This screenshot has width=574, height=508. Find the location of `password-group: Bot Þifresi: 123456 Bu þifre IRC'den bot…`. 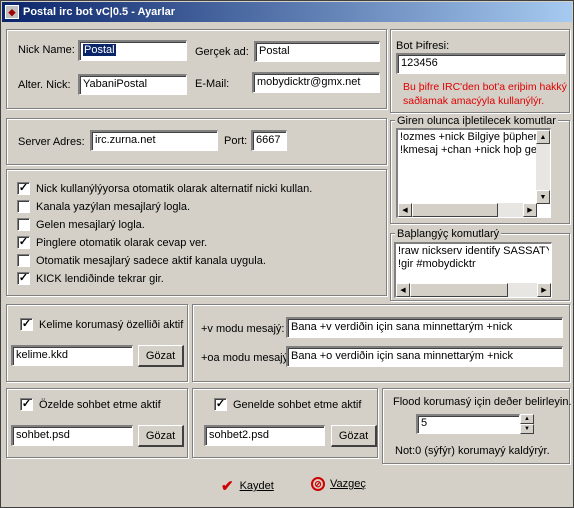

password-group: Bot Þifresi: 123456 Bu þifre IRC'den bot… is located at coordinates (480, 71).